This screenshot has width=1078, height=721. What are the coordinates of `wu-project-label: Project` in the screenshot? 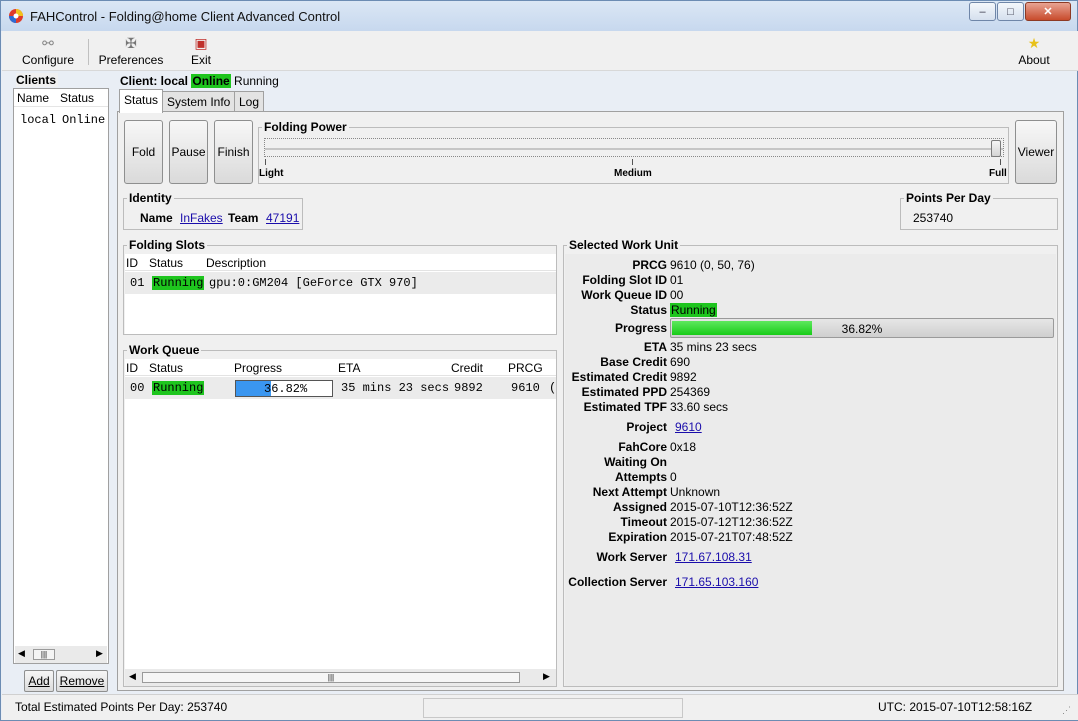 It's located at (646, 427).